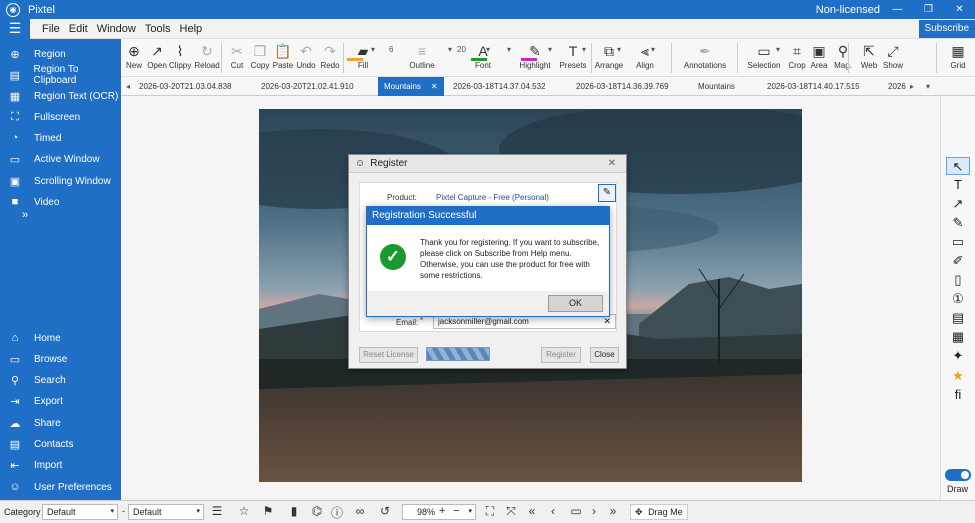 The image size is (975, 523). Describe the element at coordinates (244, 511) in the screenshot. I see `favorite-star-icon: ☆` at that location.